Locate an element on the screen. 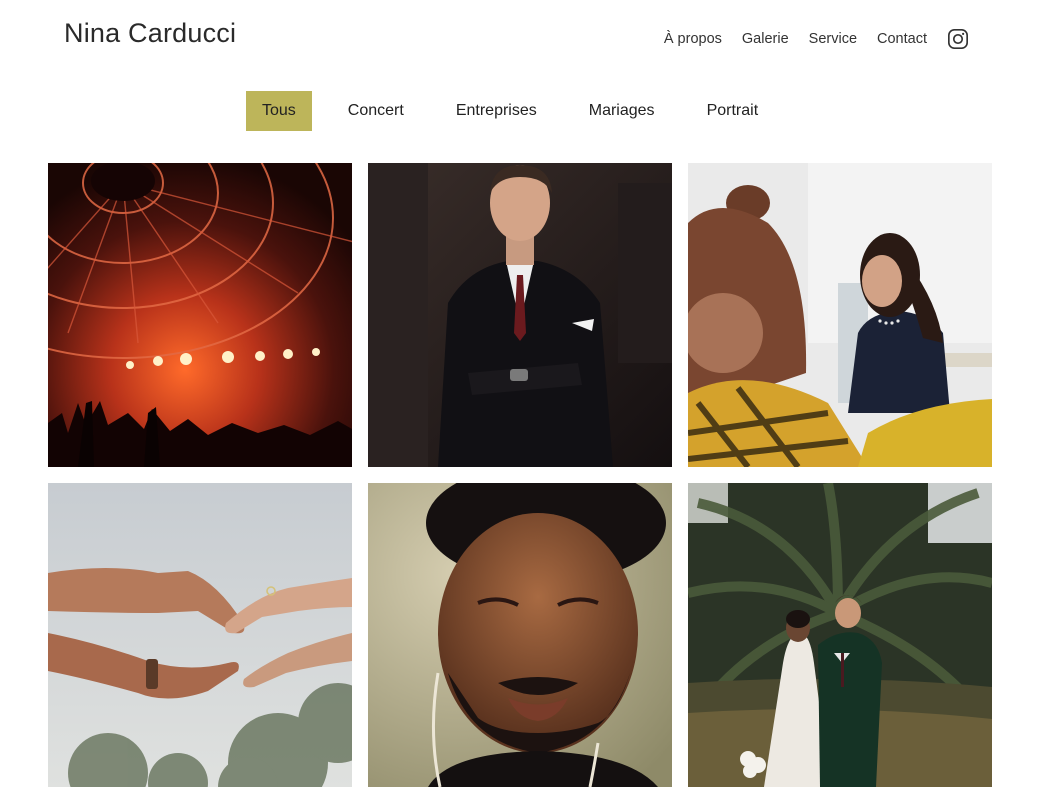  filter-entreprises: Entreprises is located at coordinates (496, 111).